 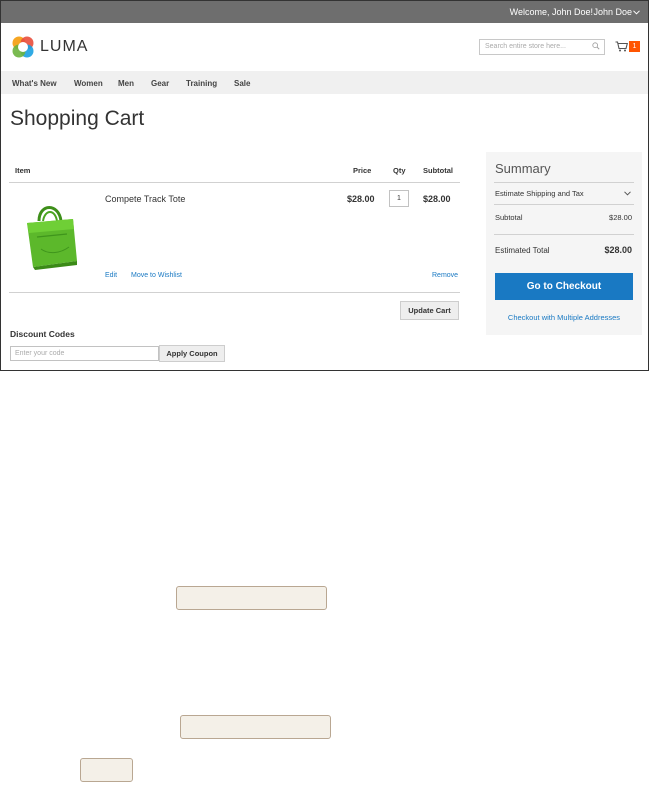 What do you see at coordinates (156, 275) in the screenshot?
I see `move-to-wishlist-link: Move to Wishlist` at bounding box center [156, 275].